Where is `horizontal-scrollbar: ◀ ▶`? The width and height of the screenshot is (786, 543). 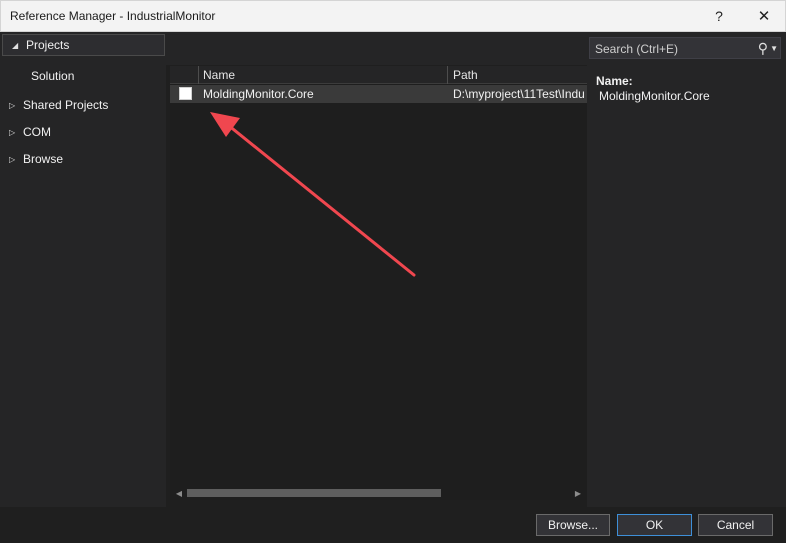 horizontal-scrollbar: ◀ ▶ is located at coordinates (378, 493).